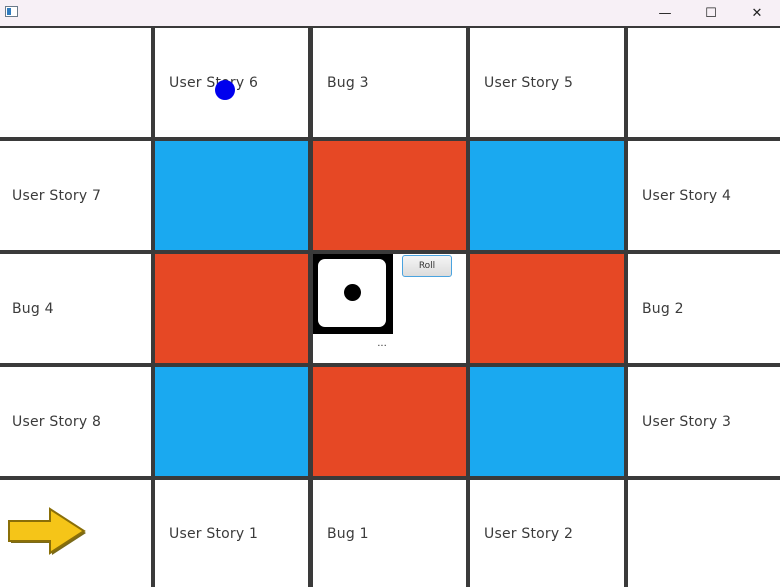 This screenshot has width=780, height=587. I want to click on board-tile-corner-bottom-right, so click(704, 533).